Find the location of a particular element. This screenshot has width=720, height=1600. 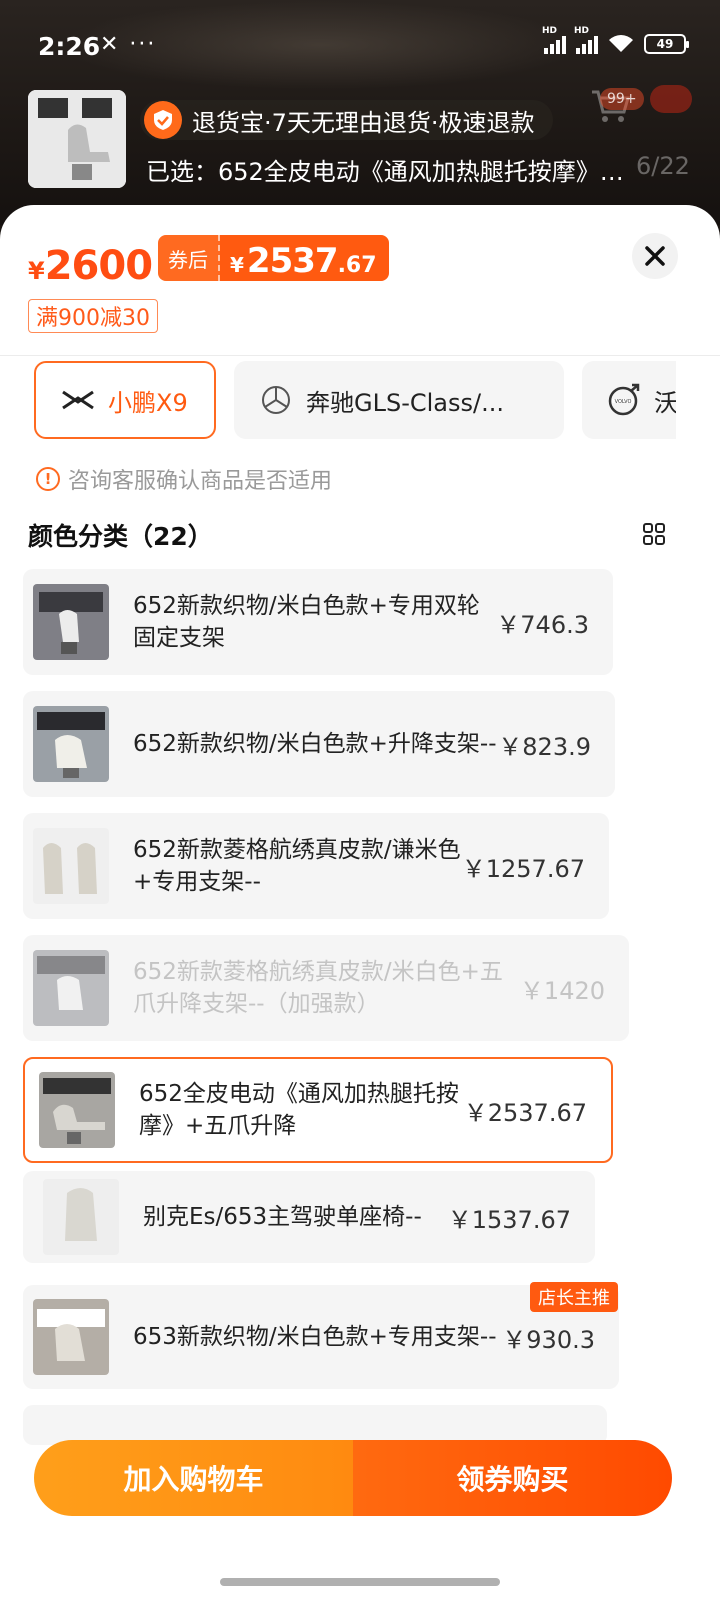

volvo-logo-icon: VOLVO is located at coordinates (624, 400).